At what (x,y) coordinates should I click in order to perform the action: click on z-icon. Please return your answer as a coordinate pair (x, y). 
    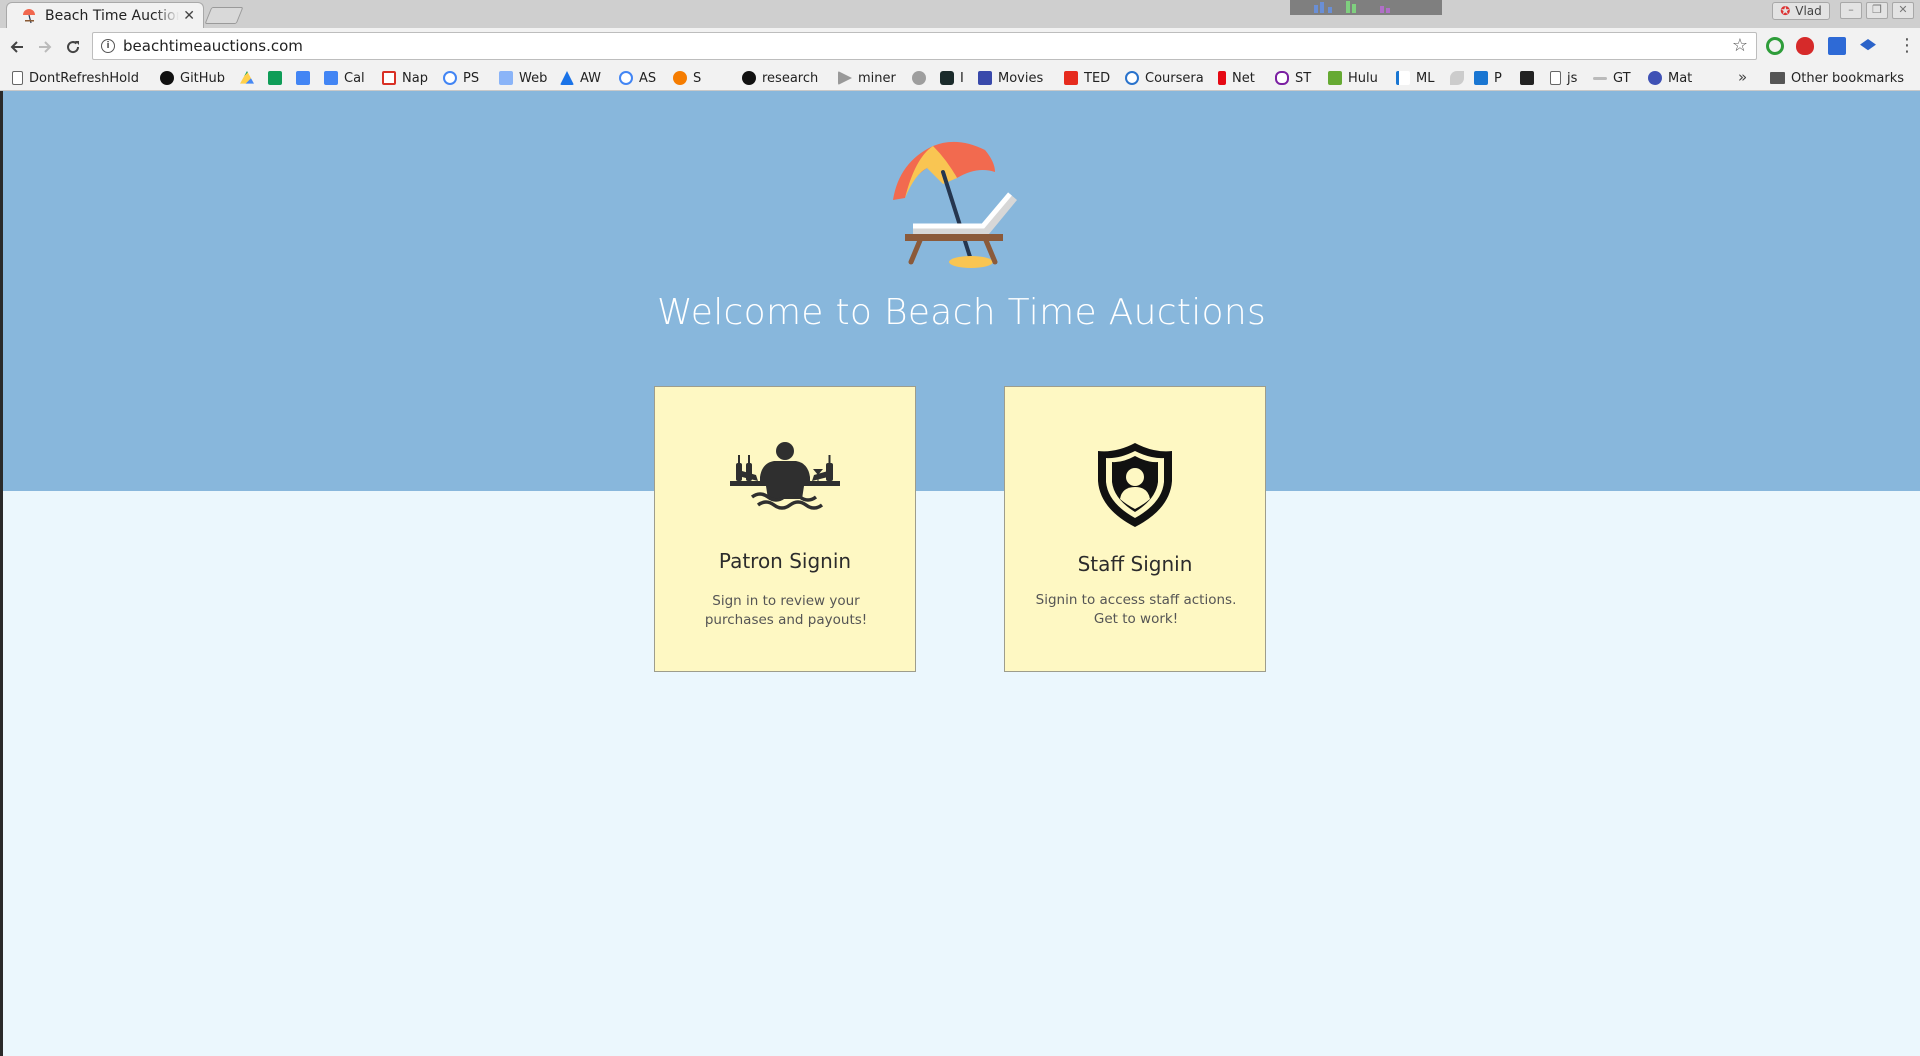
    Looking at the image, I should click on (1527, 78).